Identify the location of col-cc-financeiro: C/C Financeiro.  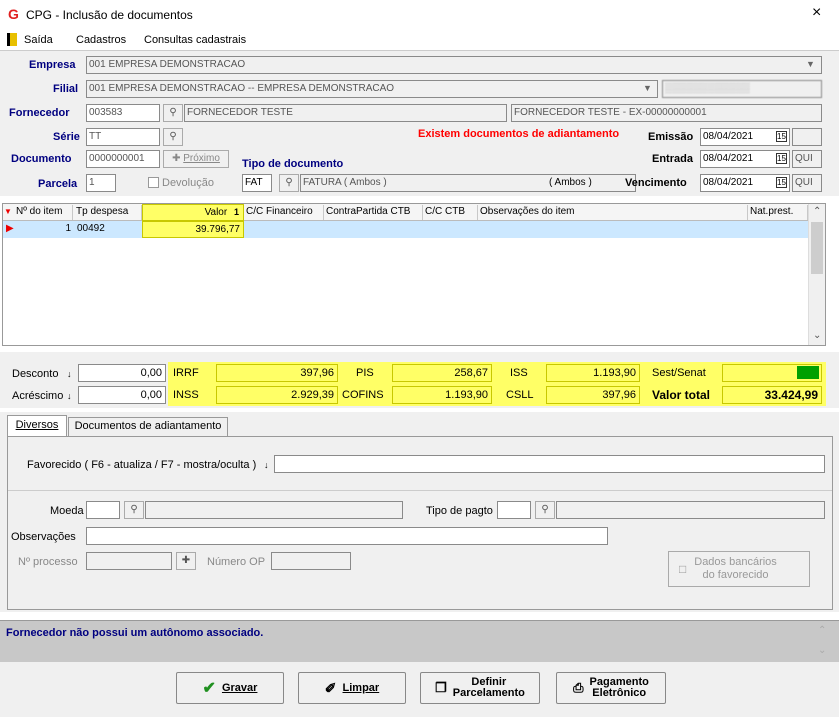
(284, 212).